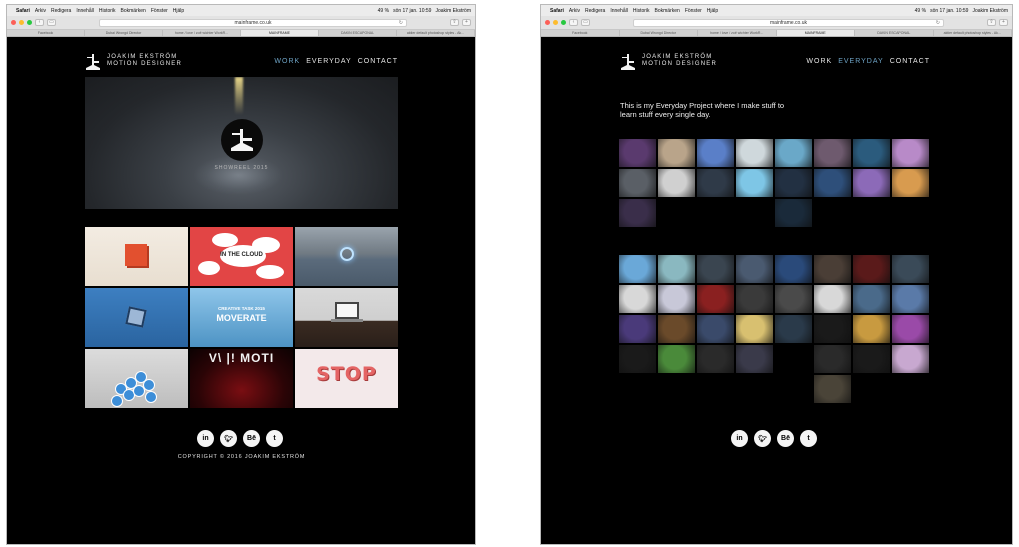  Describe the element at coordinates (574, 11) in the screenshot. I see `menu-arkiv: Arkiv` at that location.